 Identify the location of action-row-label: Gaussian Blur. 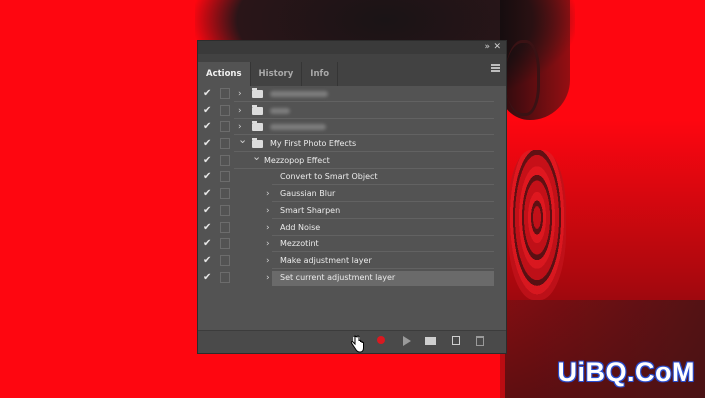
(308, 194).